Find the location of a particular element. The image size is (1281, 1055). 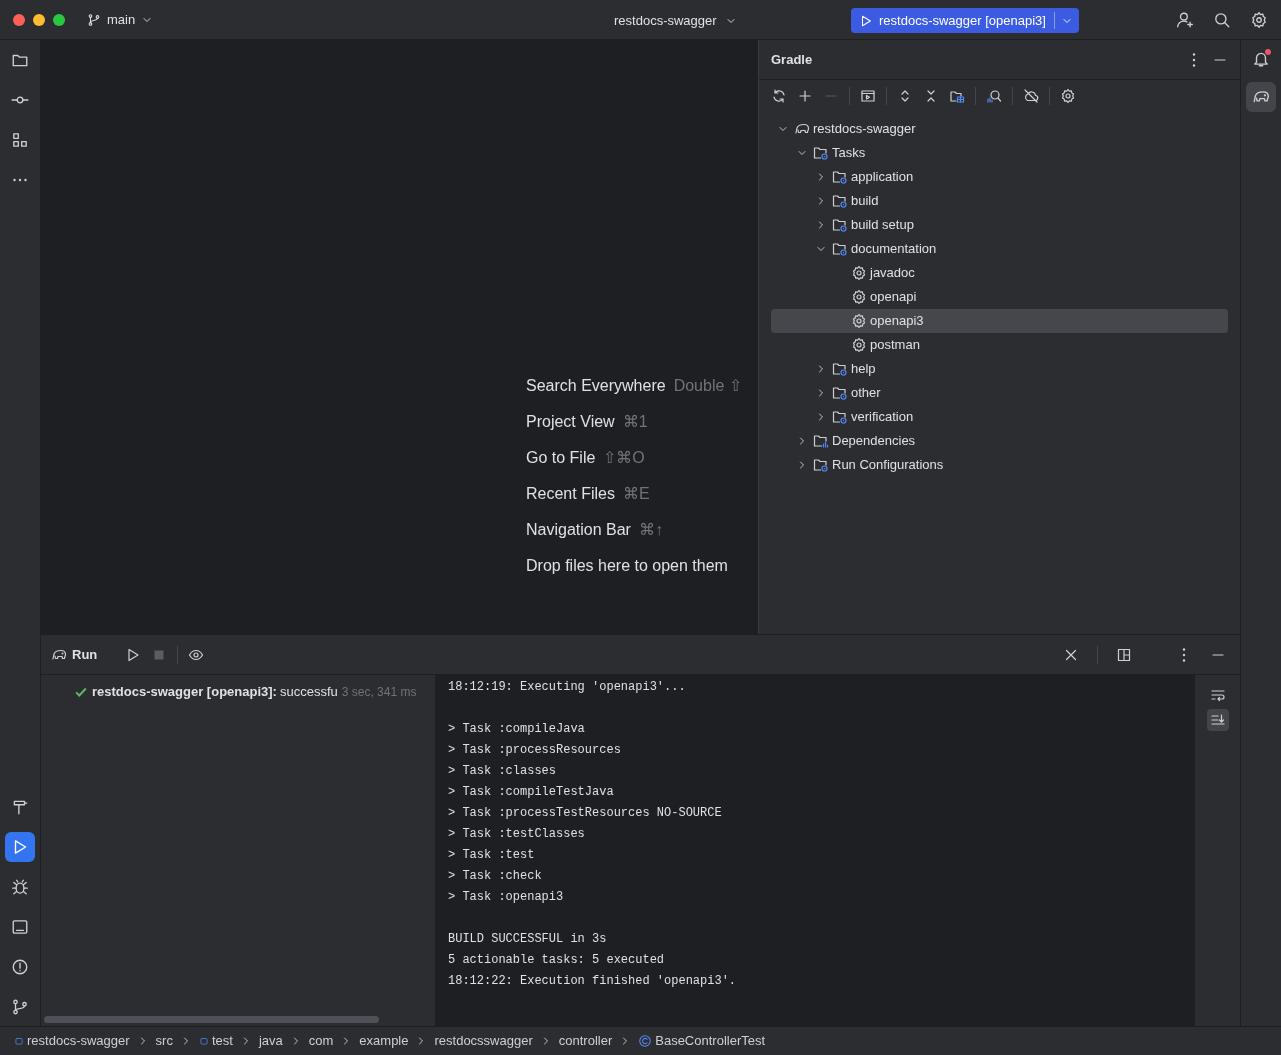

breadcrumb: test is located at coordinates (215, 1041).